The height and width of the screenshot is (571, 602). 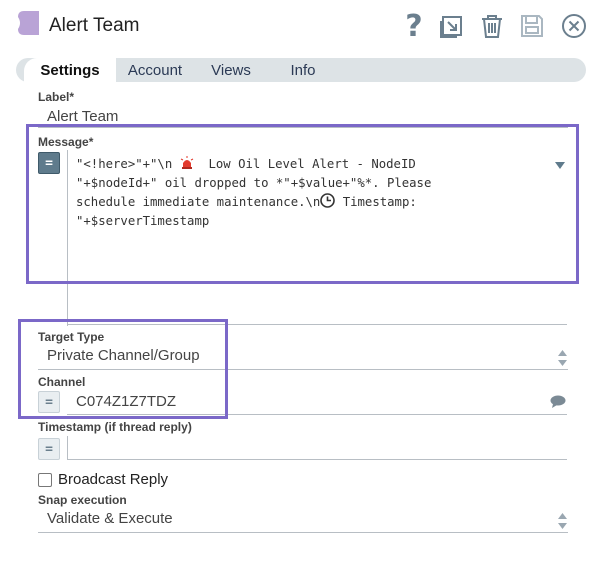 I want to click on tab-settings: Settings, so click(x=70, y=70).